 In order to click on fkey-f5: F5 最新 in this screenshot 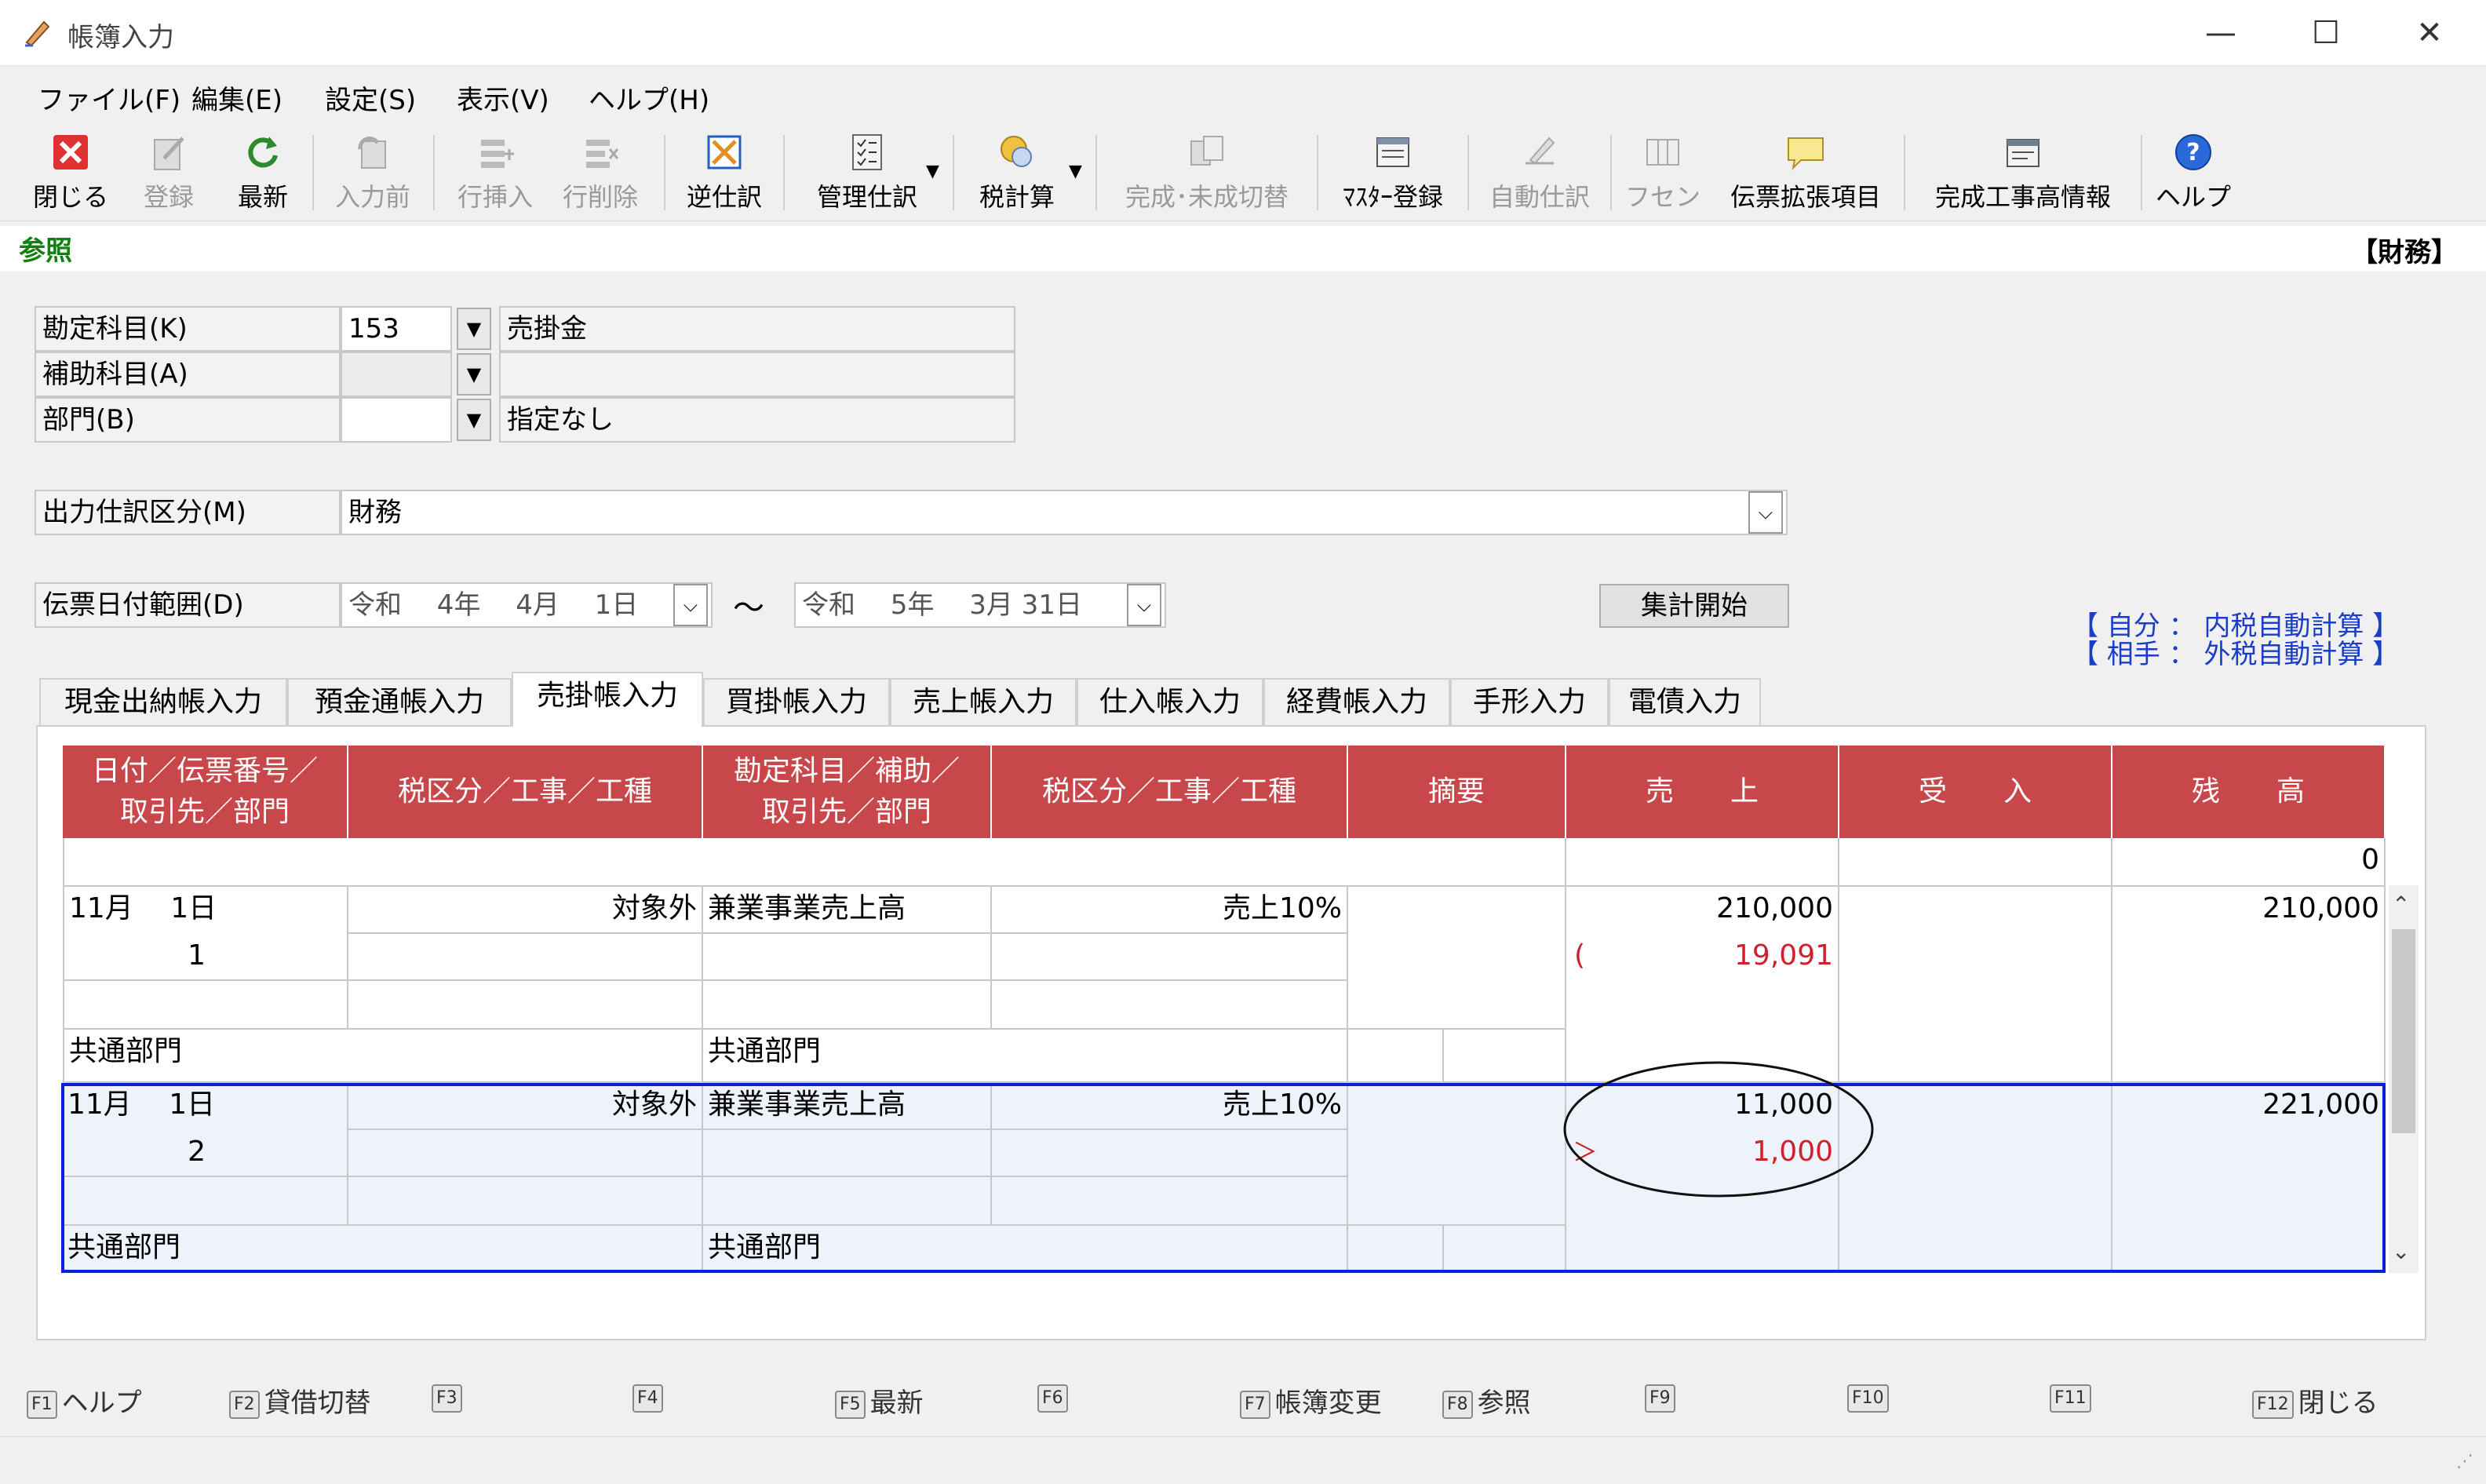, I will do `click(879, 1400)`.